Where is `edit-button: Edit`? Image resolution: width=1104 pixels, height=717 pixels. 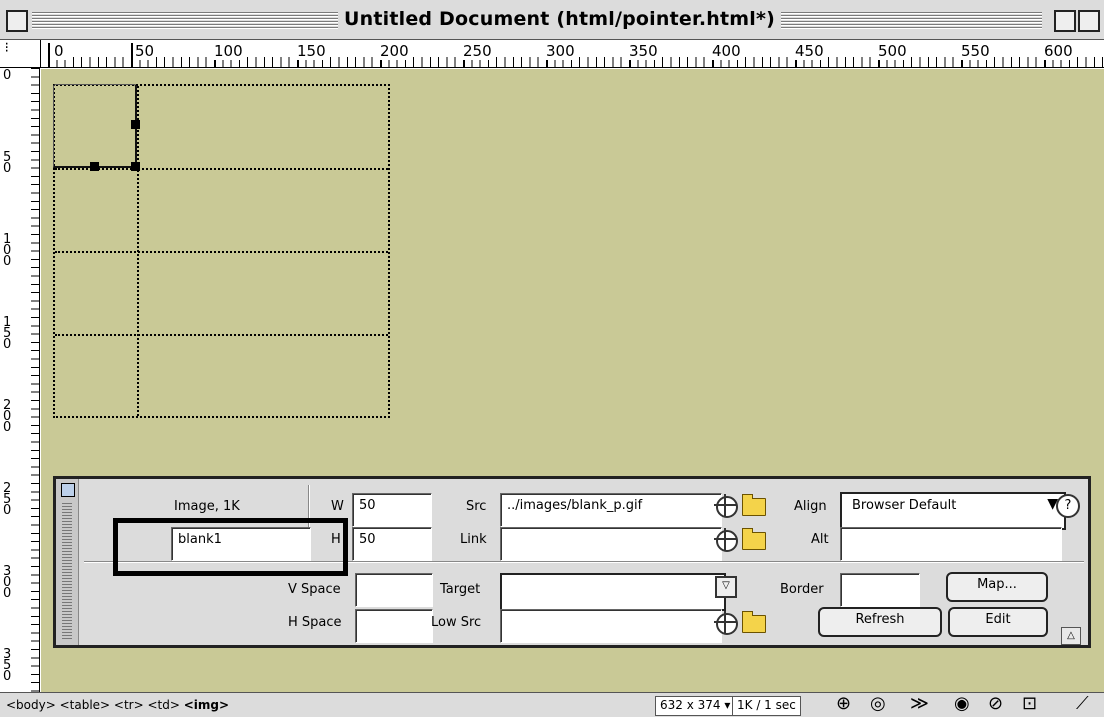 edit-button: Edit is located at coordinates (998, 622).